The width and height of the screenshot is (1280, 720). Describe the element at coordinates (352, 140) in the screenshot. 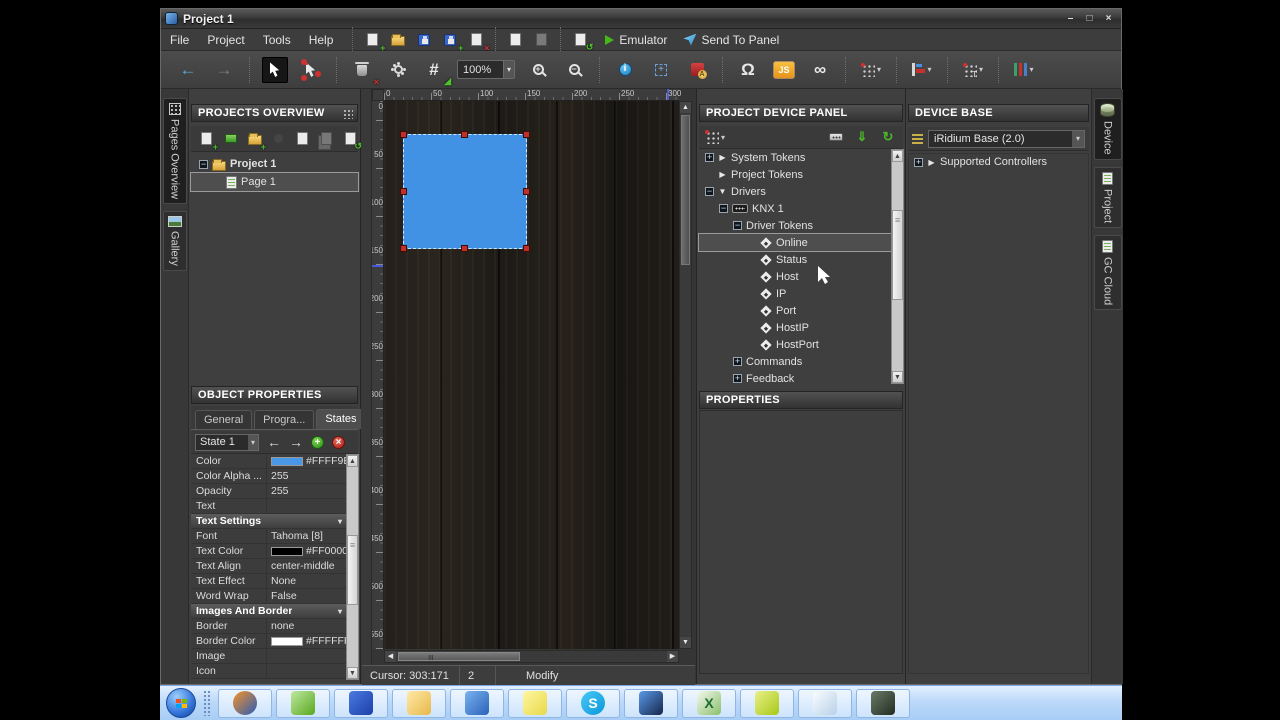

I see `import-page-button: ↺` at that location.